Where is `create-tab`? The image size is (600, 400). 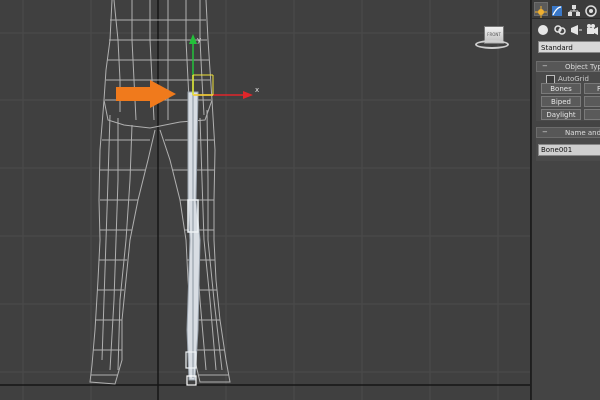 create-tab is located at coordinates (541, 10).